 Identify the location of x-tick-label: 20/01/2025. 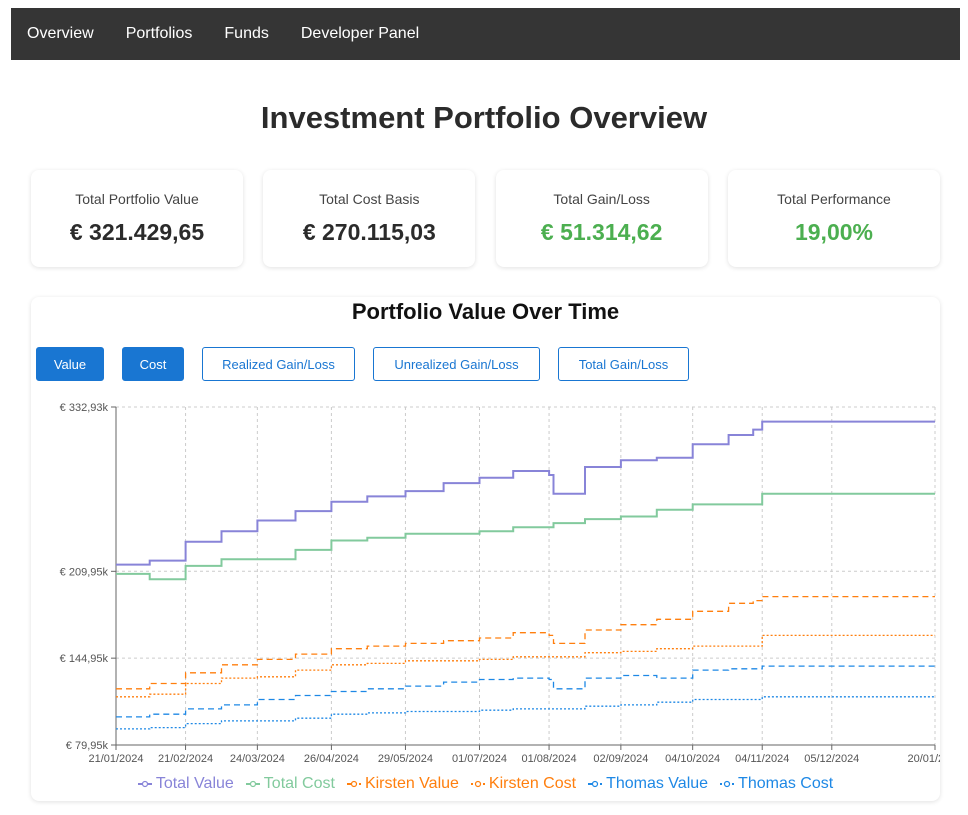
(923, 759).